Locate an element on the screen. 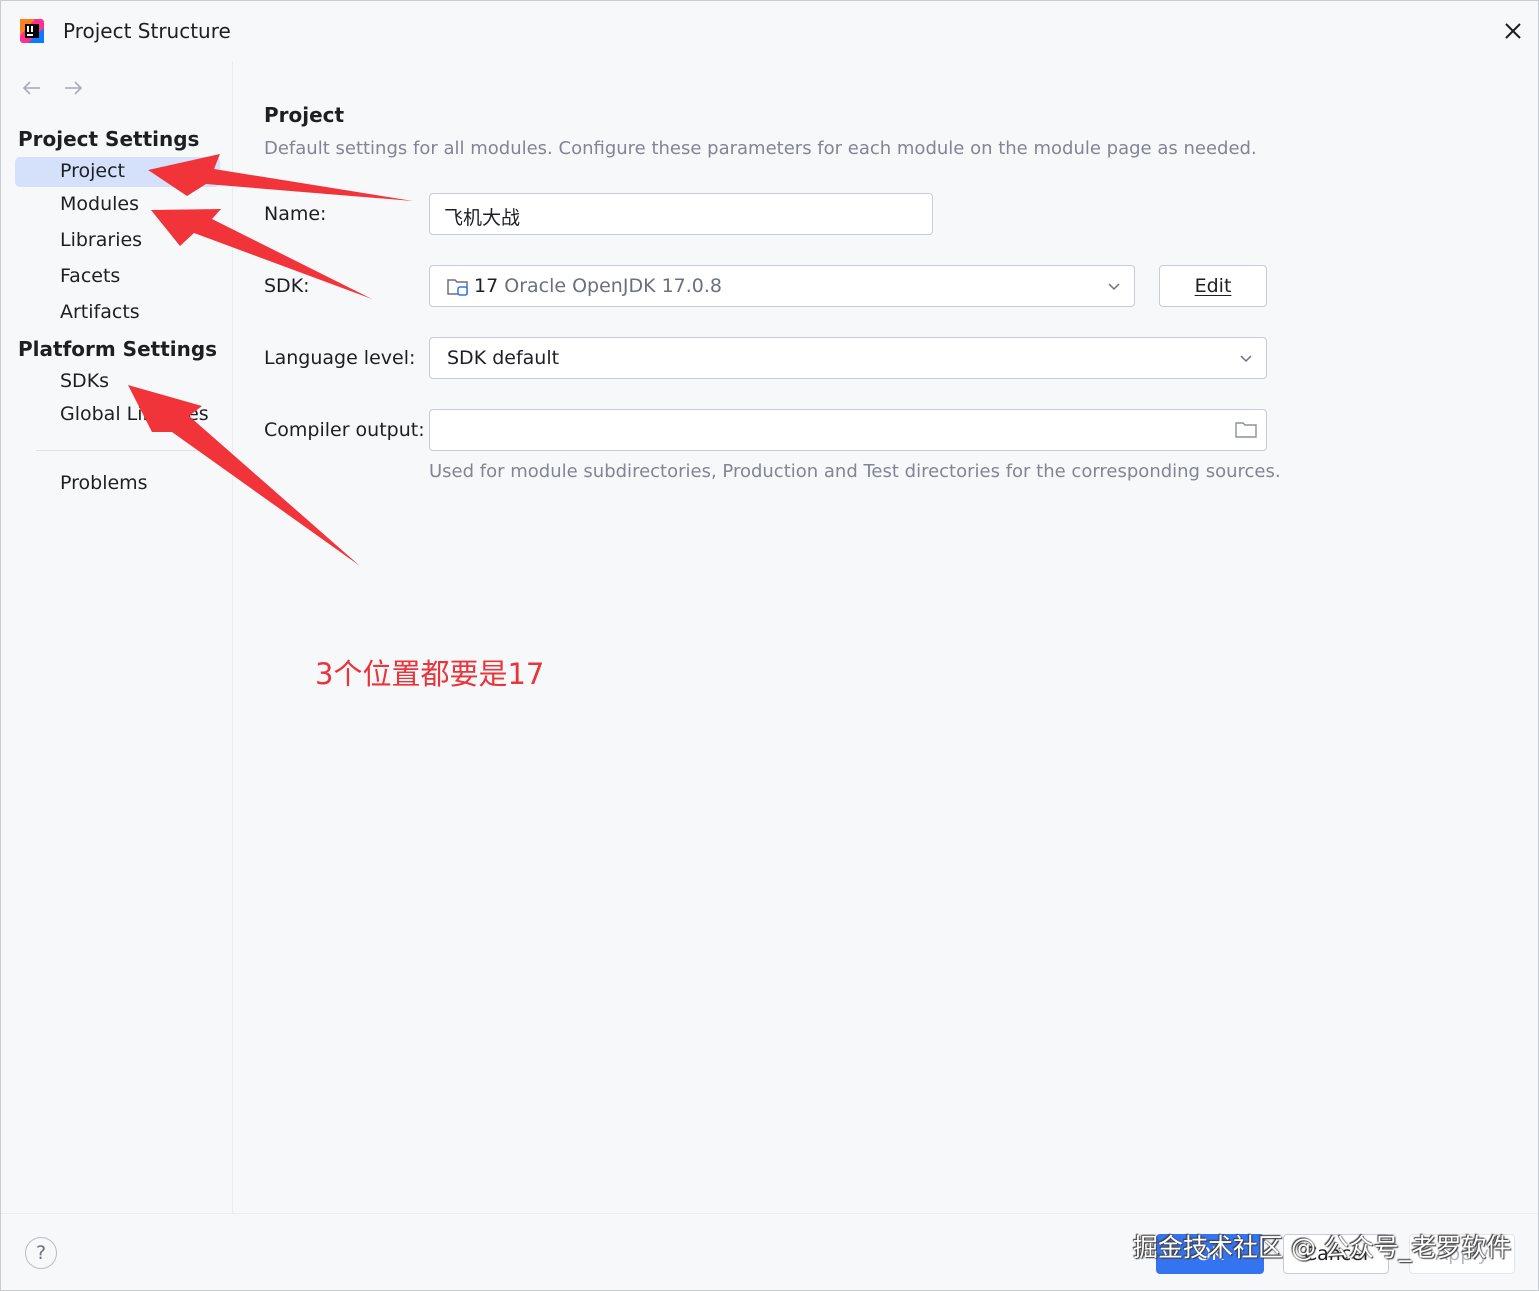  section-header-project-settings: Project Settings is located at coordinates (109, 139).